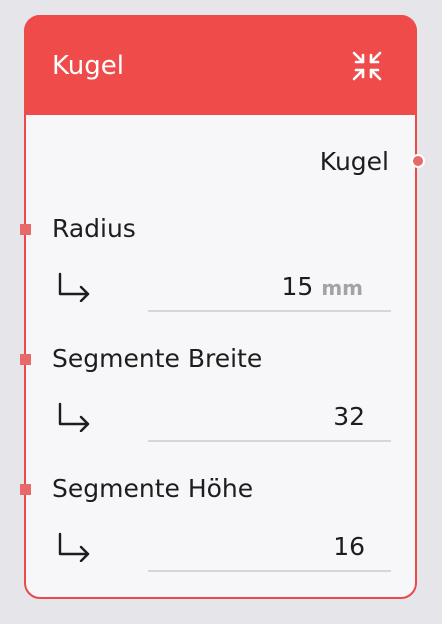 Image resolution: width=442 pixels, height=624 pixels. I want to click on radius-input: 15 mm, so click(269, 286).